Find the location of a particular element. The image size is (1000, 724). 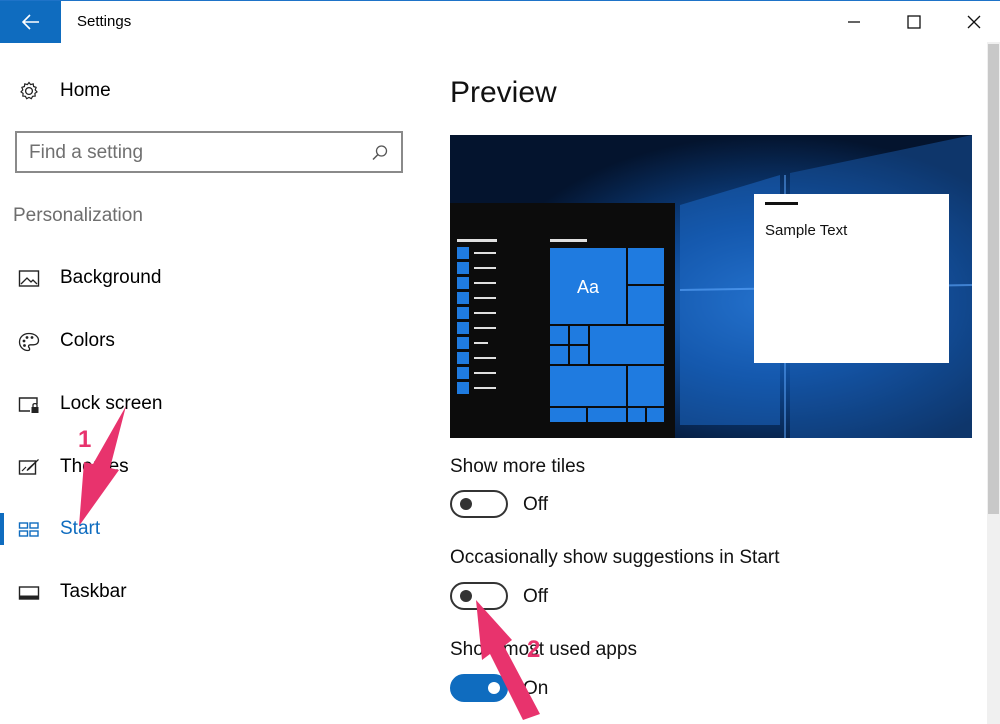

window-title: Settings is located at coordinates (104, 21).